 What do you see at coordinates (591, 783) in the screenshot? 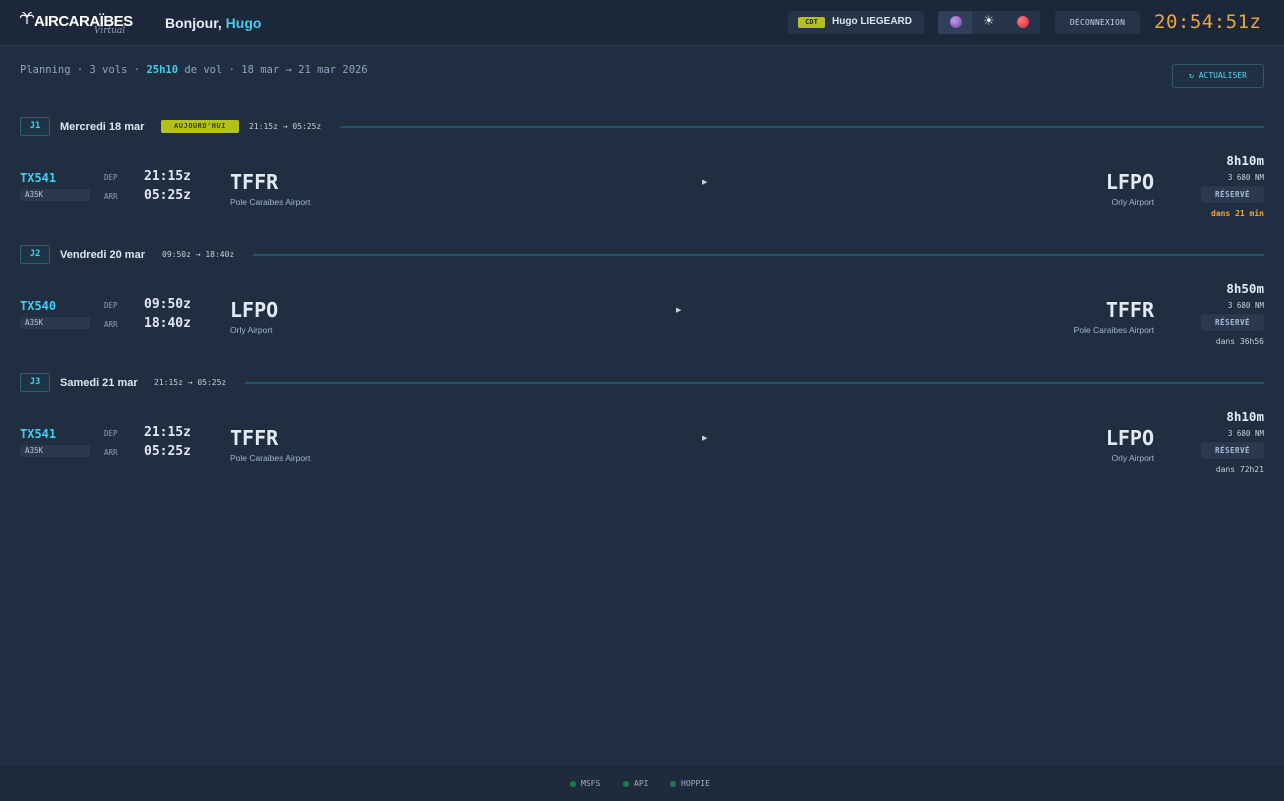
I see `service-msfs: MSFS` at bounding box center [591, 783].